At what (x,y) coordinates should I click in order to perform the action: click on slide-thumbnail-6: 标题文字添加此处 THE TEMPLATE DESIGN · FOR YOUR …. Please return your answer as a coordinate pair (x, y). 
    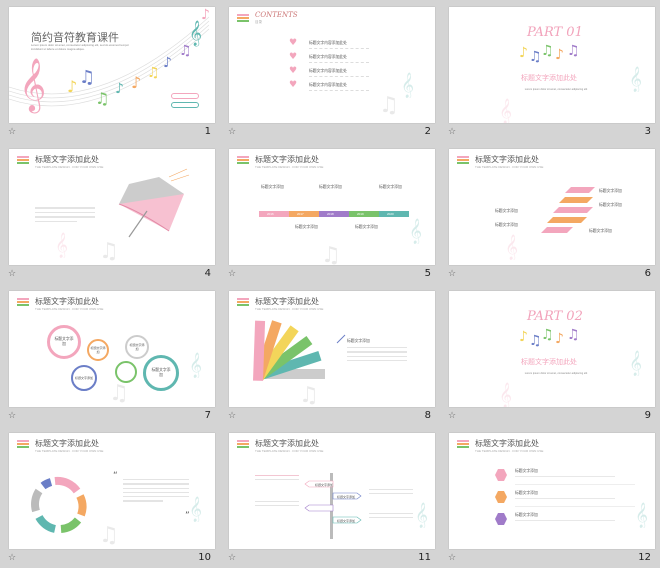
    Looking at the image, I should click on (550, 213).